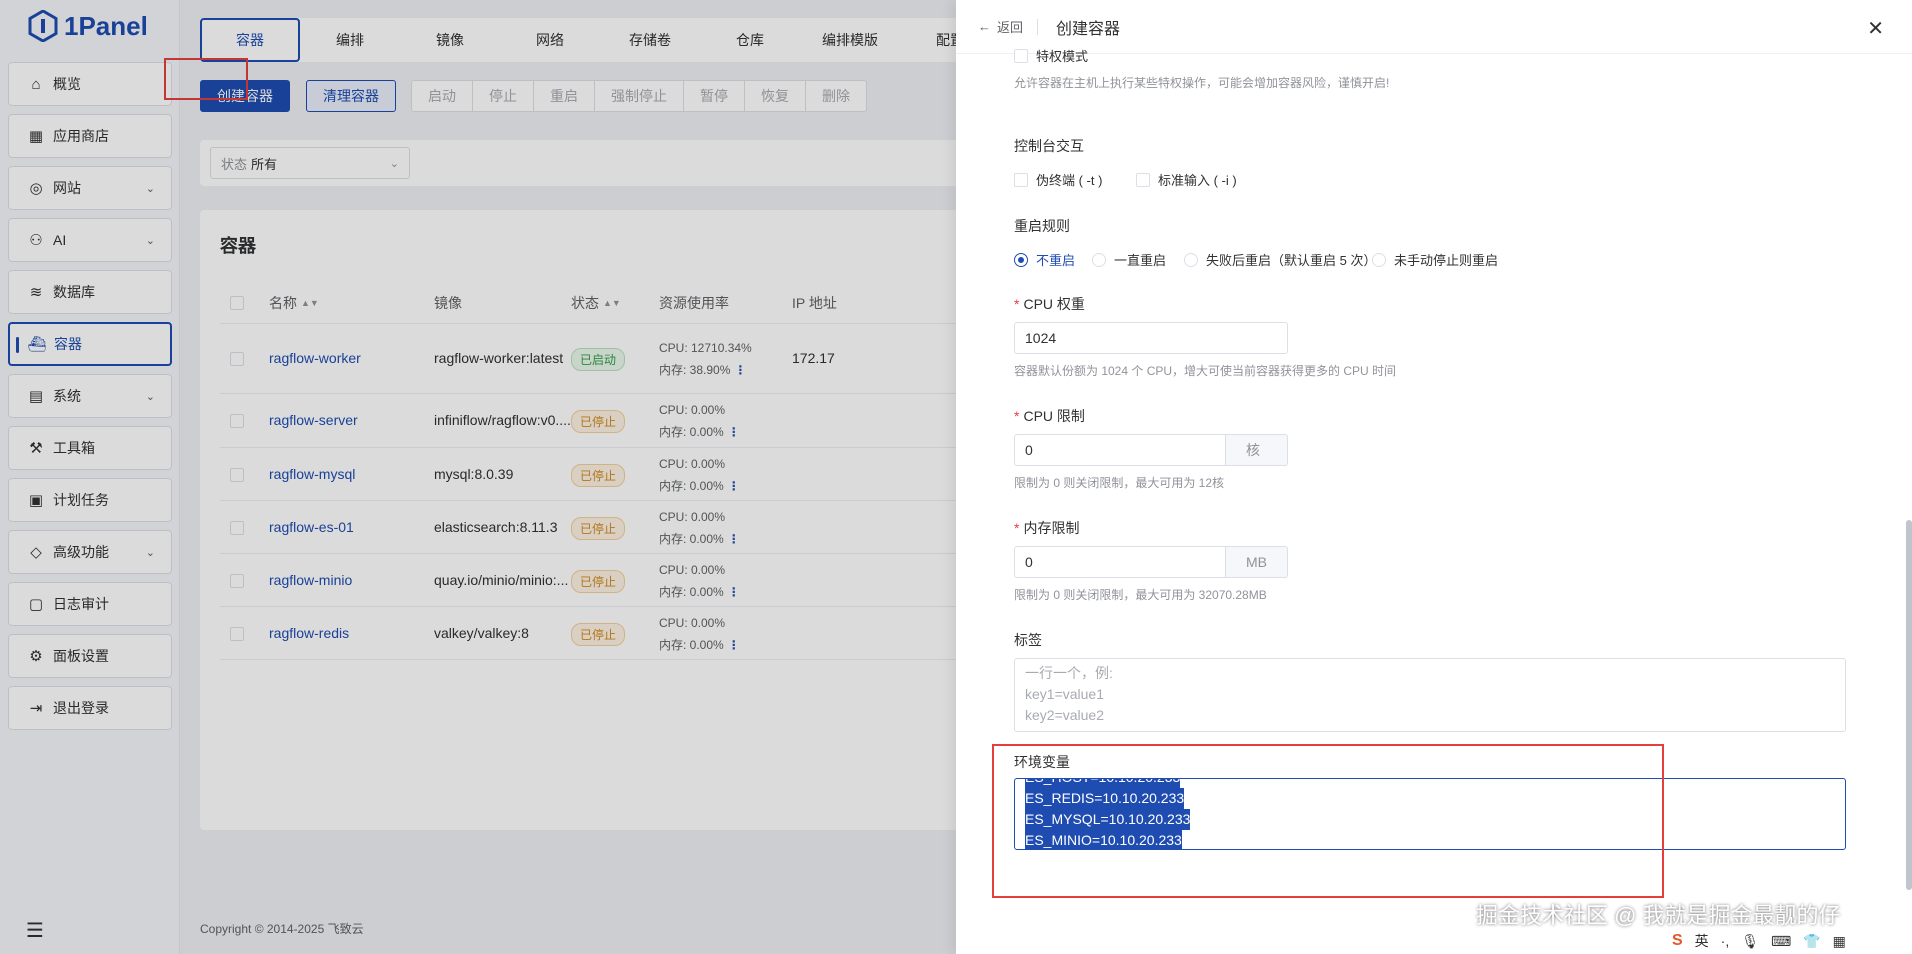 The width and height of the screenshot is (1912, 954). Describe the element at coordinates (1119, 483) in the screenshot. I see `cpu-limit-hint: 限制为 0 则关闭限制，最大可用为 12核` at that location.